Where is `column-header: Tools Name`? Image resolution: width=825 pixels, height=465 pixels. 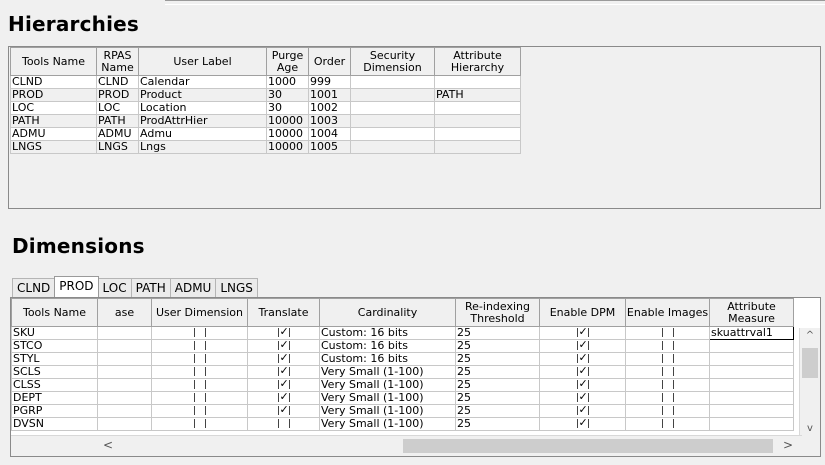
column-header: Tools Name is located at coordinates (53, 61).